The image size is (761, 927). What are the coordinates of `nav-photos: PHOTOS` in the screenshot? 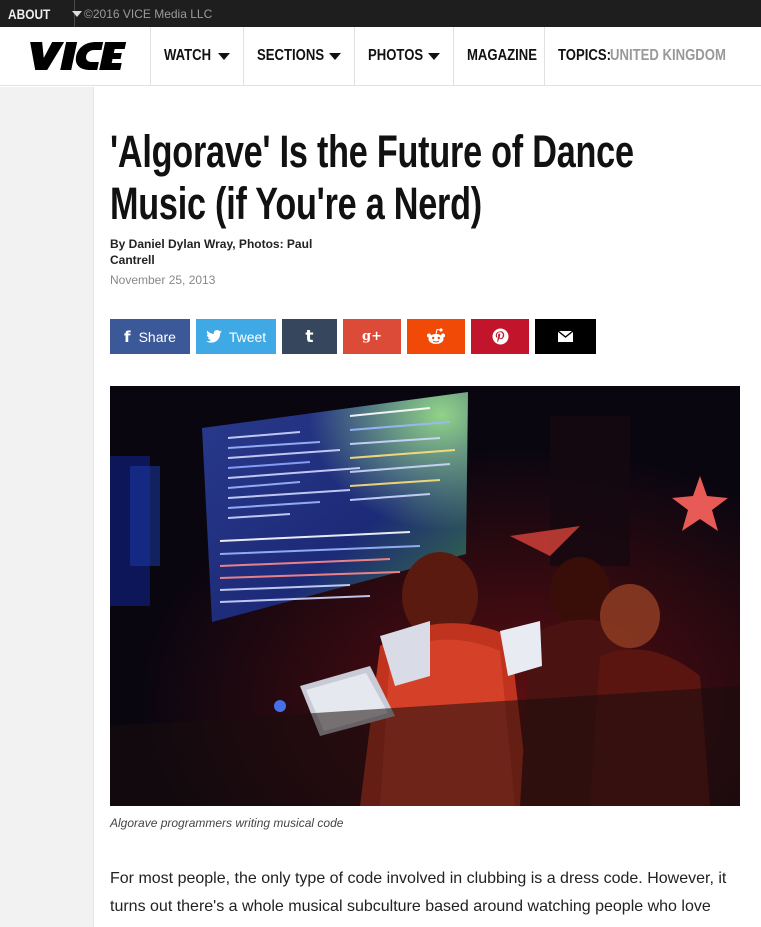 It's located at (404, 56).